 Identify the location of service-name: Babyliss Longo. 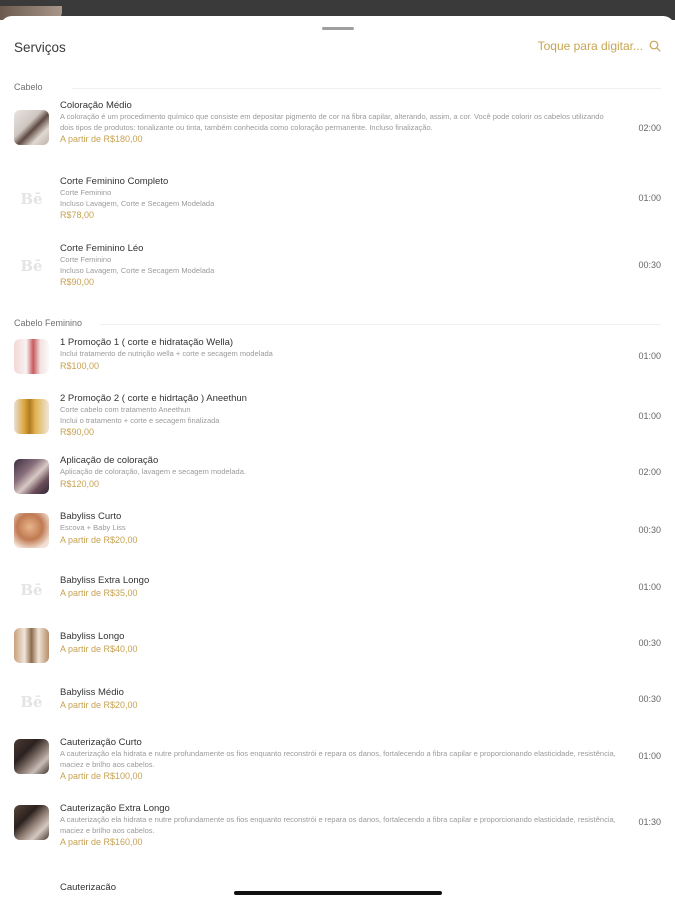
(92, 636).